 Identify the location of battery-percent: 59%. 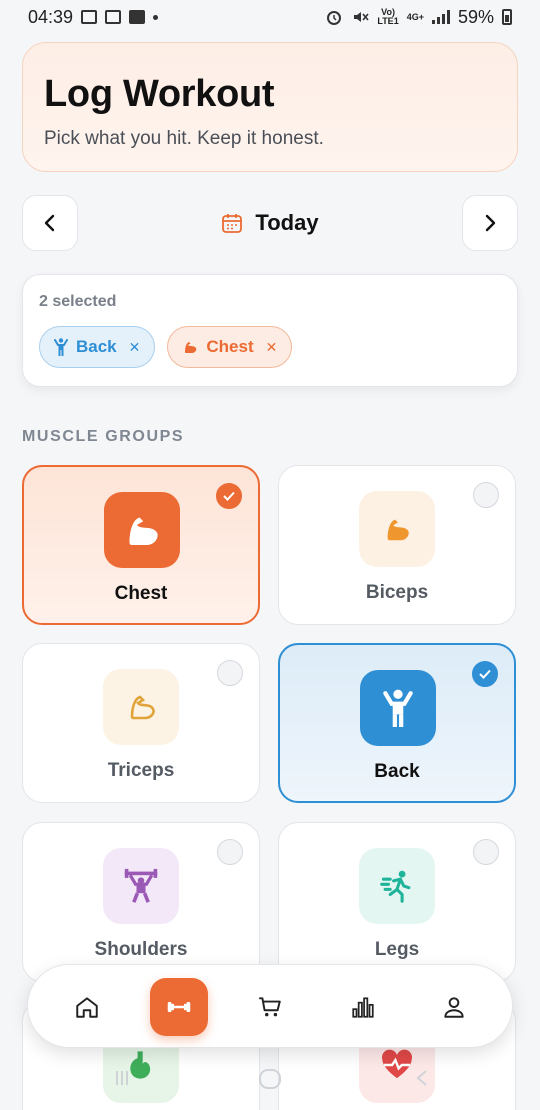
(475, 16).